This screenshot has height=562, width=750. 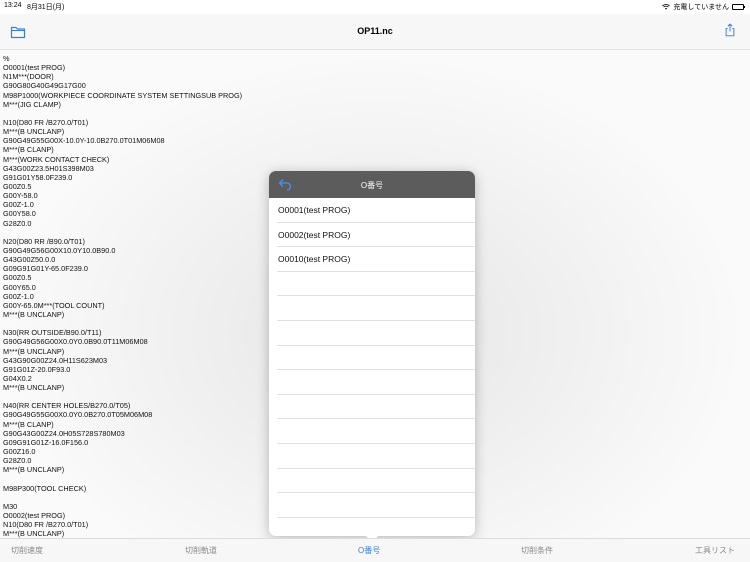 I want to click on code-line: M***(JIG CLAMP), so click(x=32, y=104).